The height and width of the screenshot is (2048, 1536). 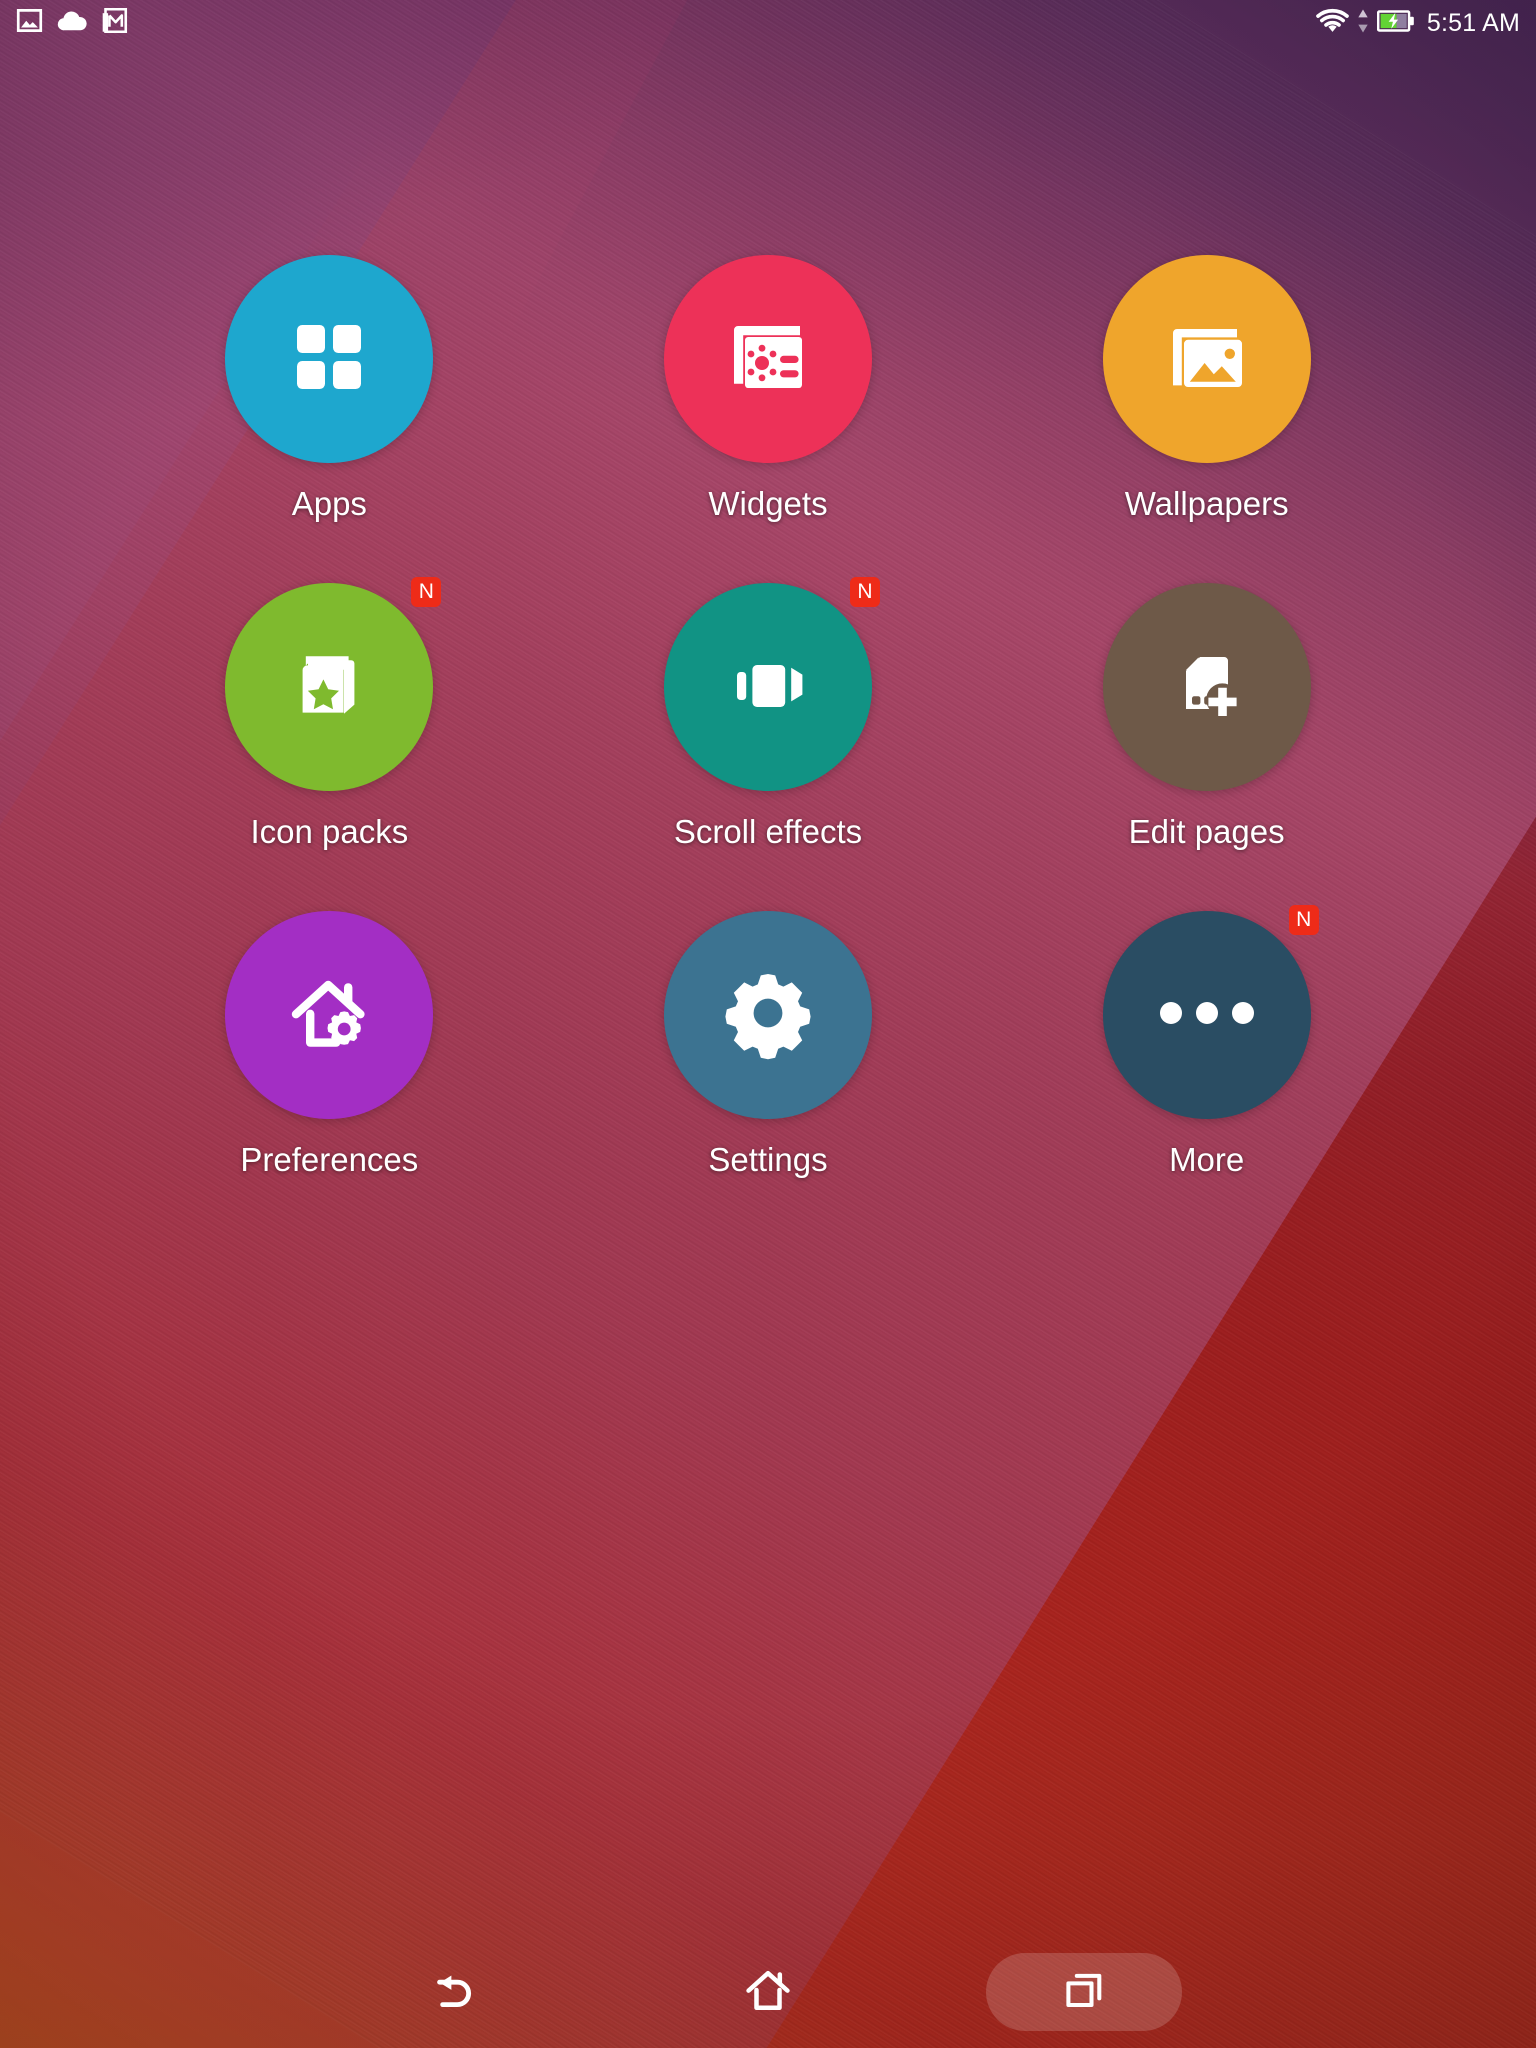 I want to click on wallpapers-circle, so click(x=1206, y=359).